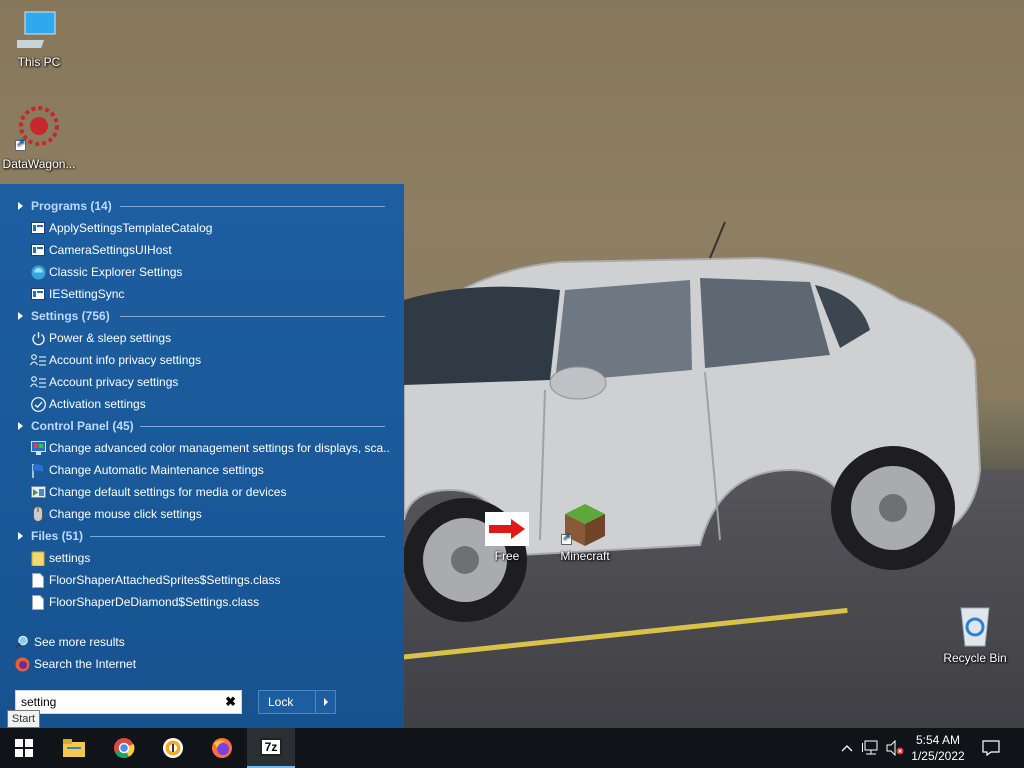 Image resolution: width=1024 pixels, height=768 pixels. Describe the element at coordinates (507, 556) in the screenshot. I see `desktop-icon-label: Free` at that location.